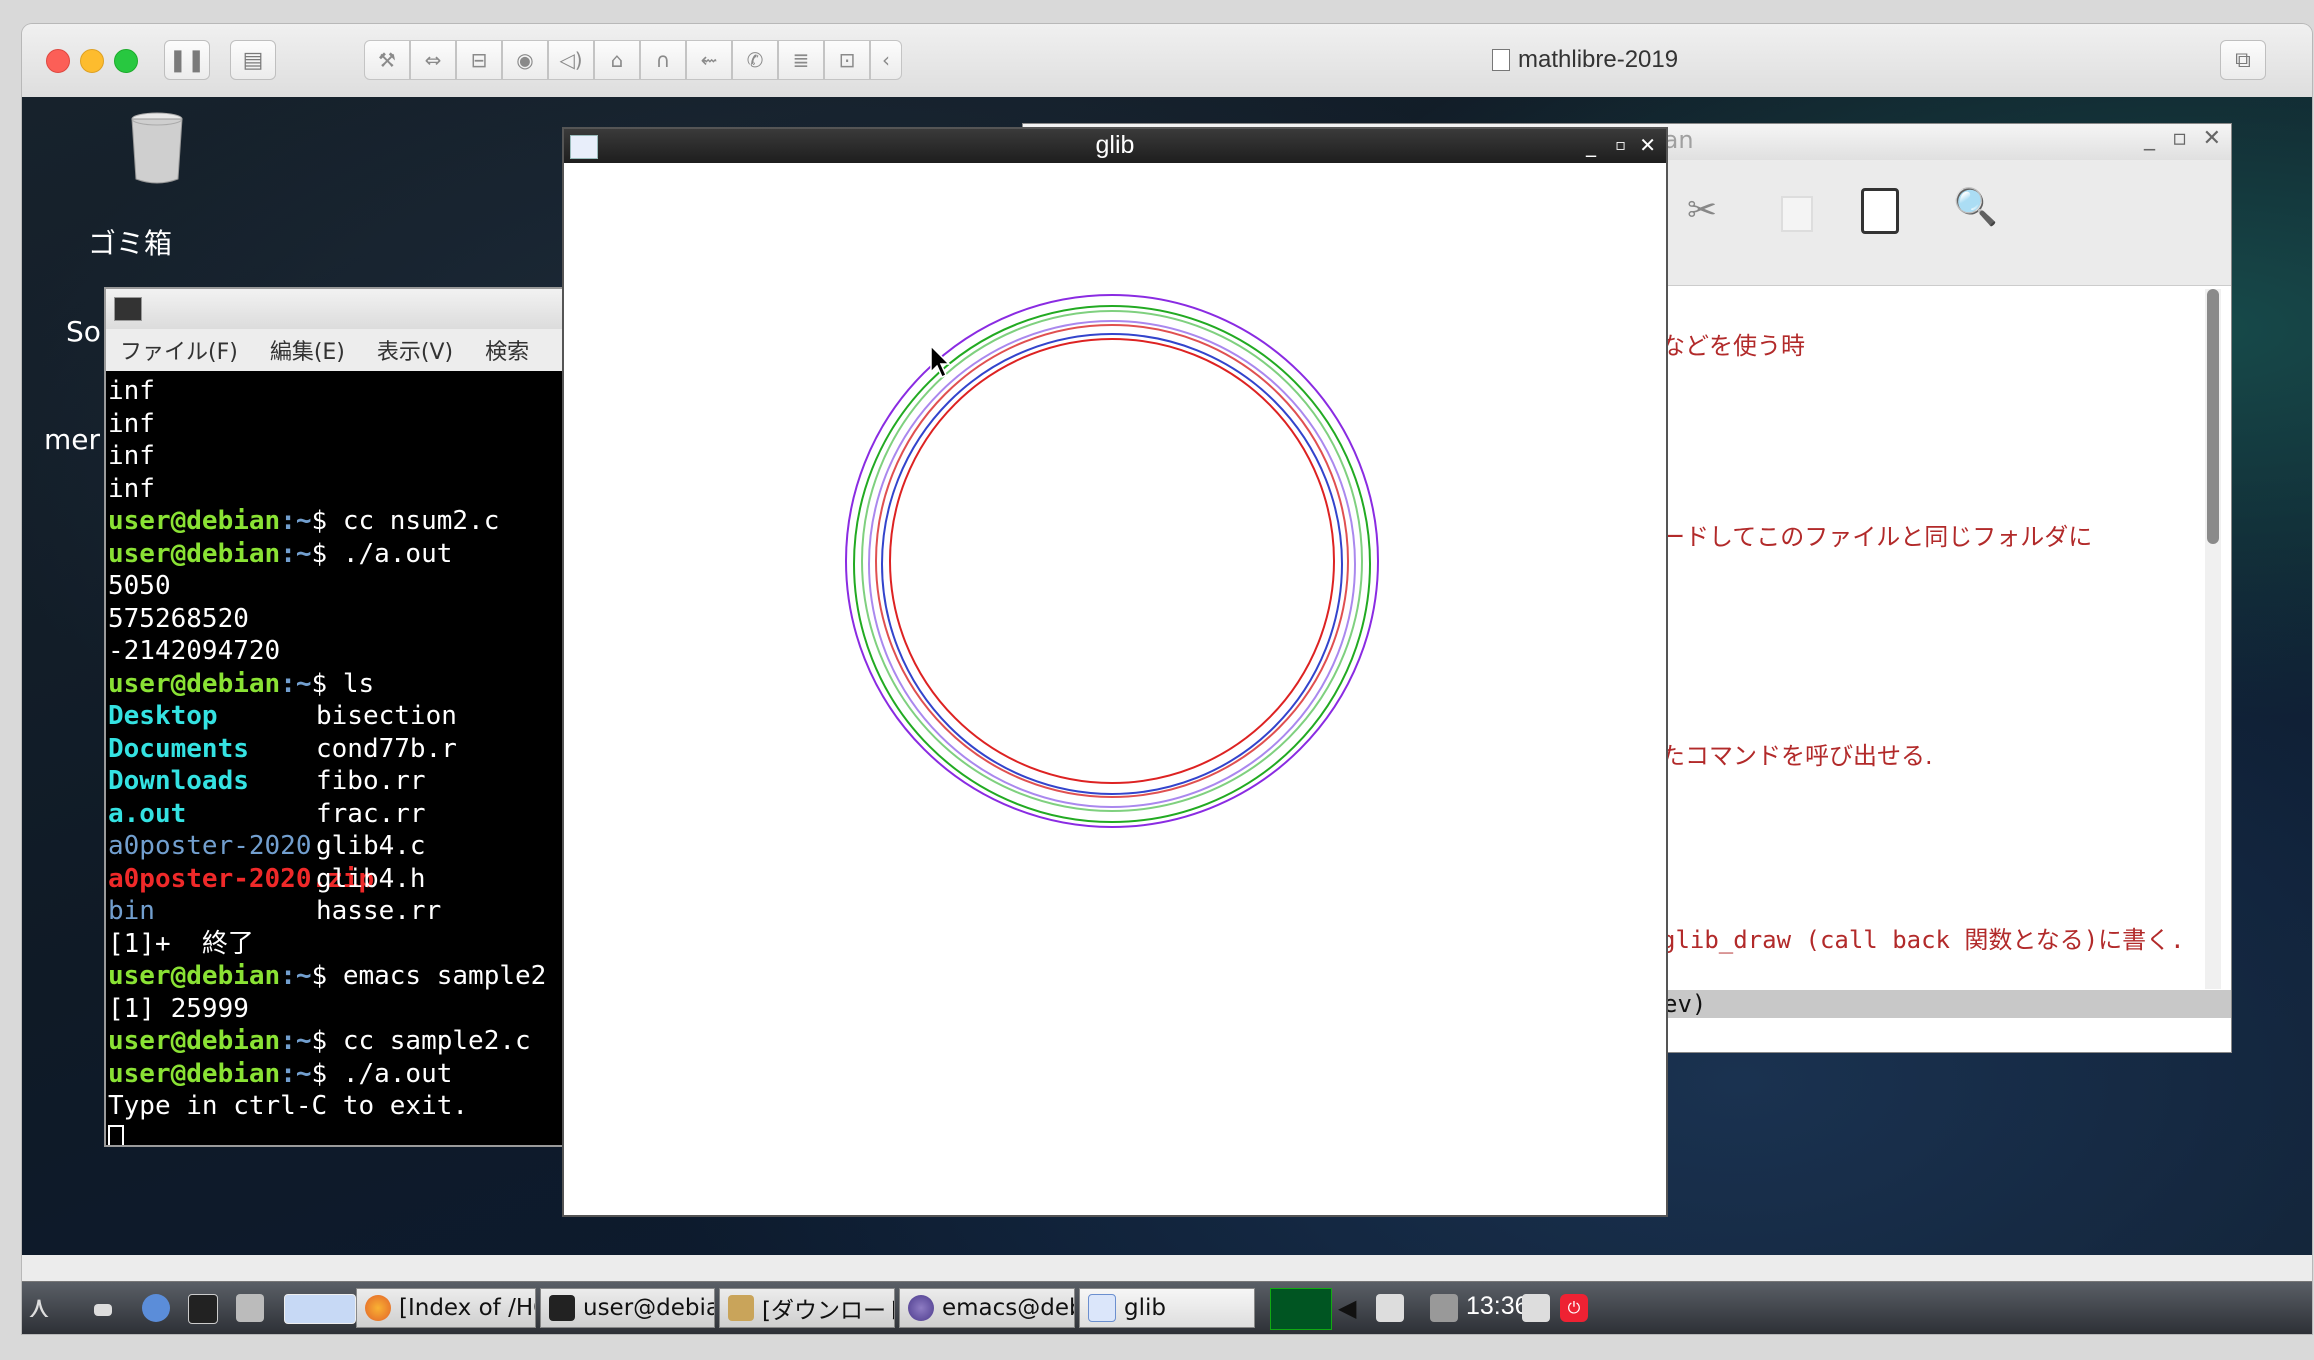 The height and width of the screenshot is (1360, 2314). What do you see at coordinates (1102, 1308) in the screenshot?
I see `window-icon` at bounding box center [1102, 1308].